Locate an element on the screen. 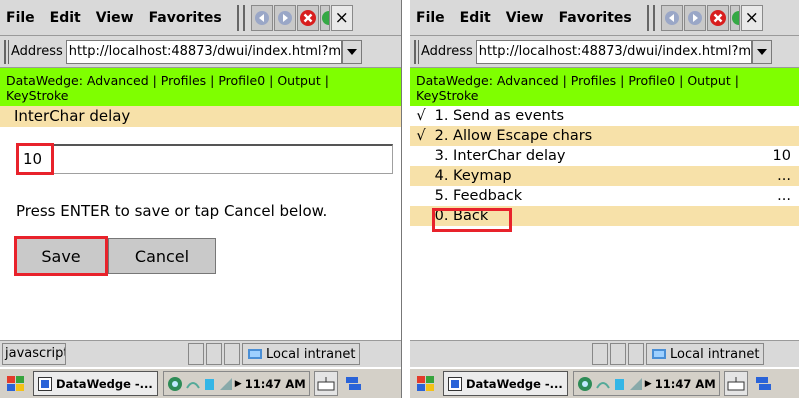 Image resolution: width=799 pixels, height=398 pixels. system-tray: ▶ 11:47 AM is located at coordinates (236, 383).